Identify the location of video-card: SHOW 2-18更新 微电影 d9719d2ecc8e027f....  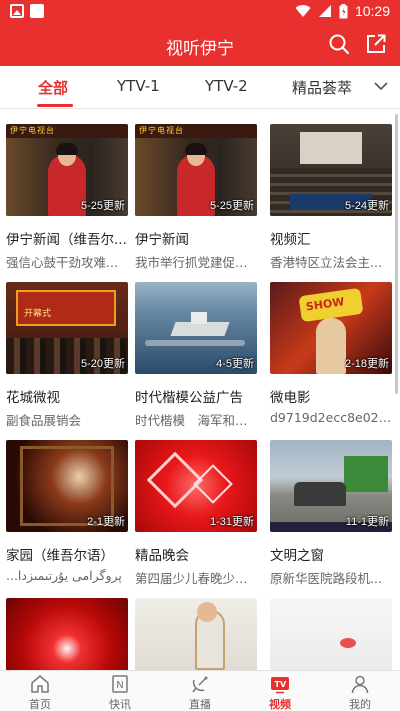
(331, 353).